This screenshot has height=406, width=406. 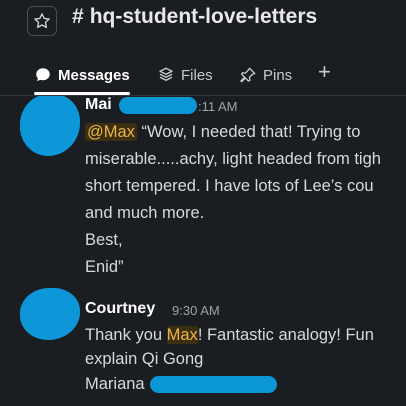 What do you see at coordinates (229, 186) in the screenshot?
I see `message-line: short tempered. I have lots of Lee’s cou` at bounding box center [229, 186].